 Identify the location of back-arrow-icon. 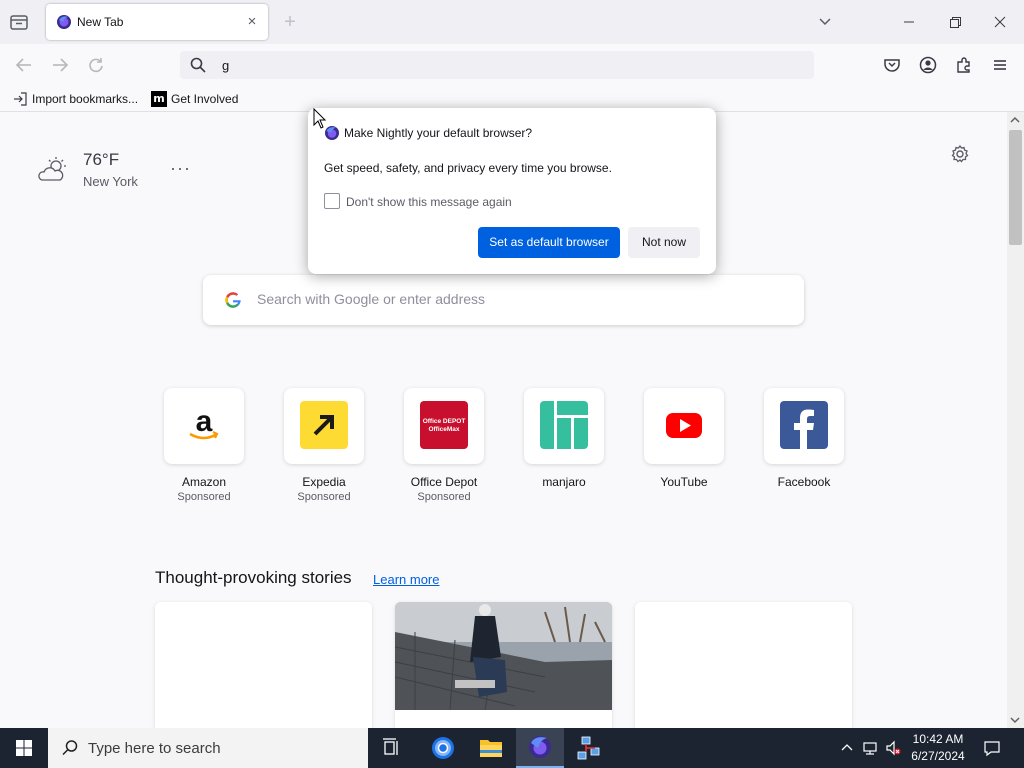
(24, 65).